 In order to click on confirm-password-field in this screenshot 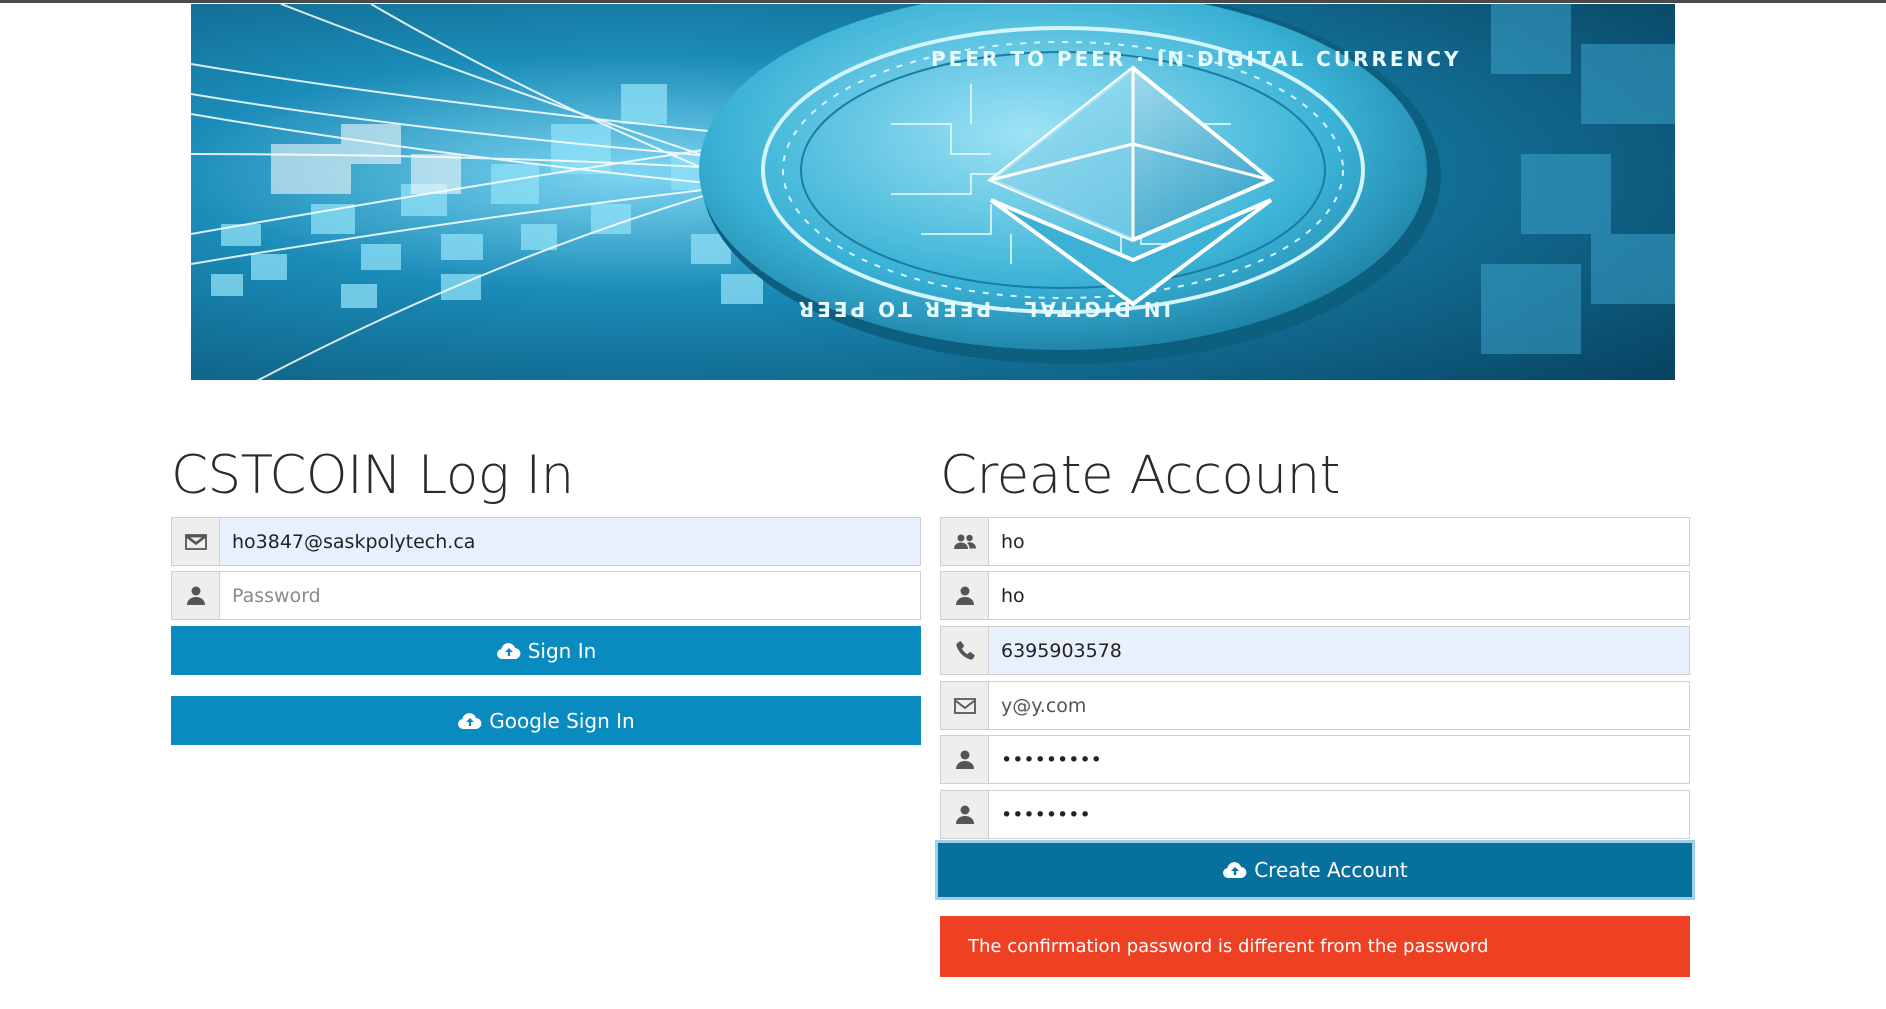, I will do `click(1315, 814)`.